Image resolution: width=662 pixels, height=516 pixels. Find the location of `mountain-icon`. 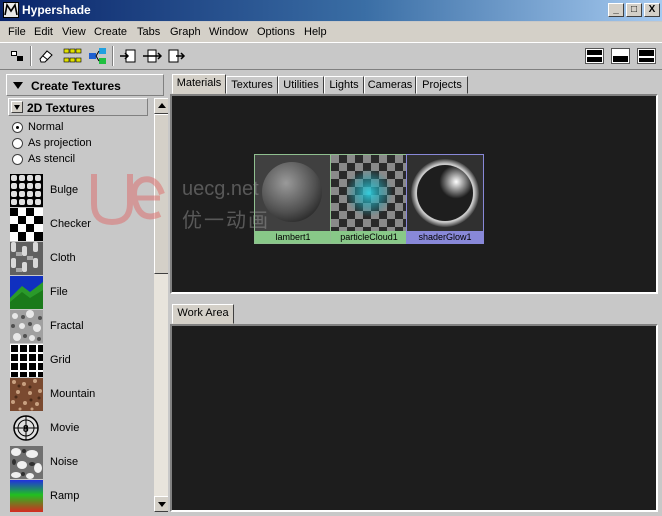

mountain-icon is located at coordinates (26, 394).